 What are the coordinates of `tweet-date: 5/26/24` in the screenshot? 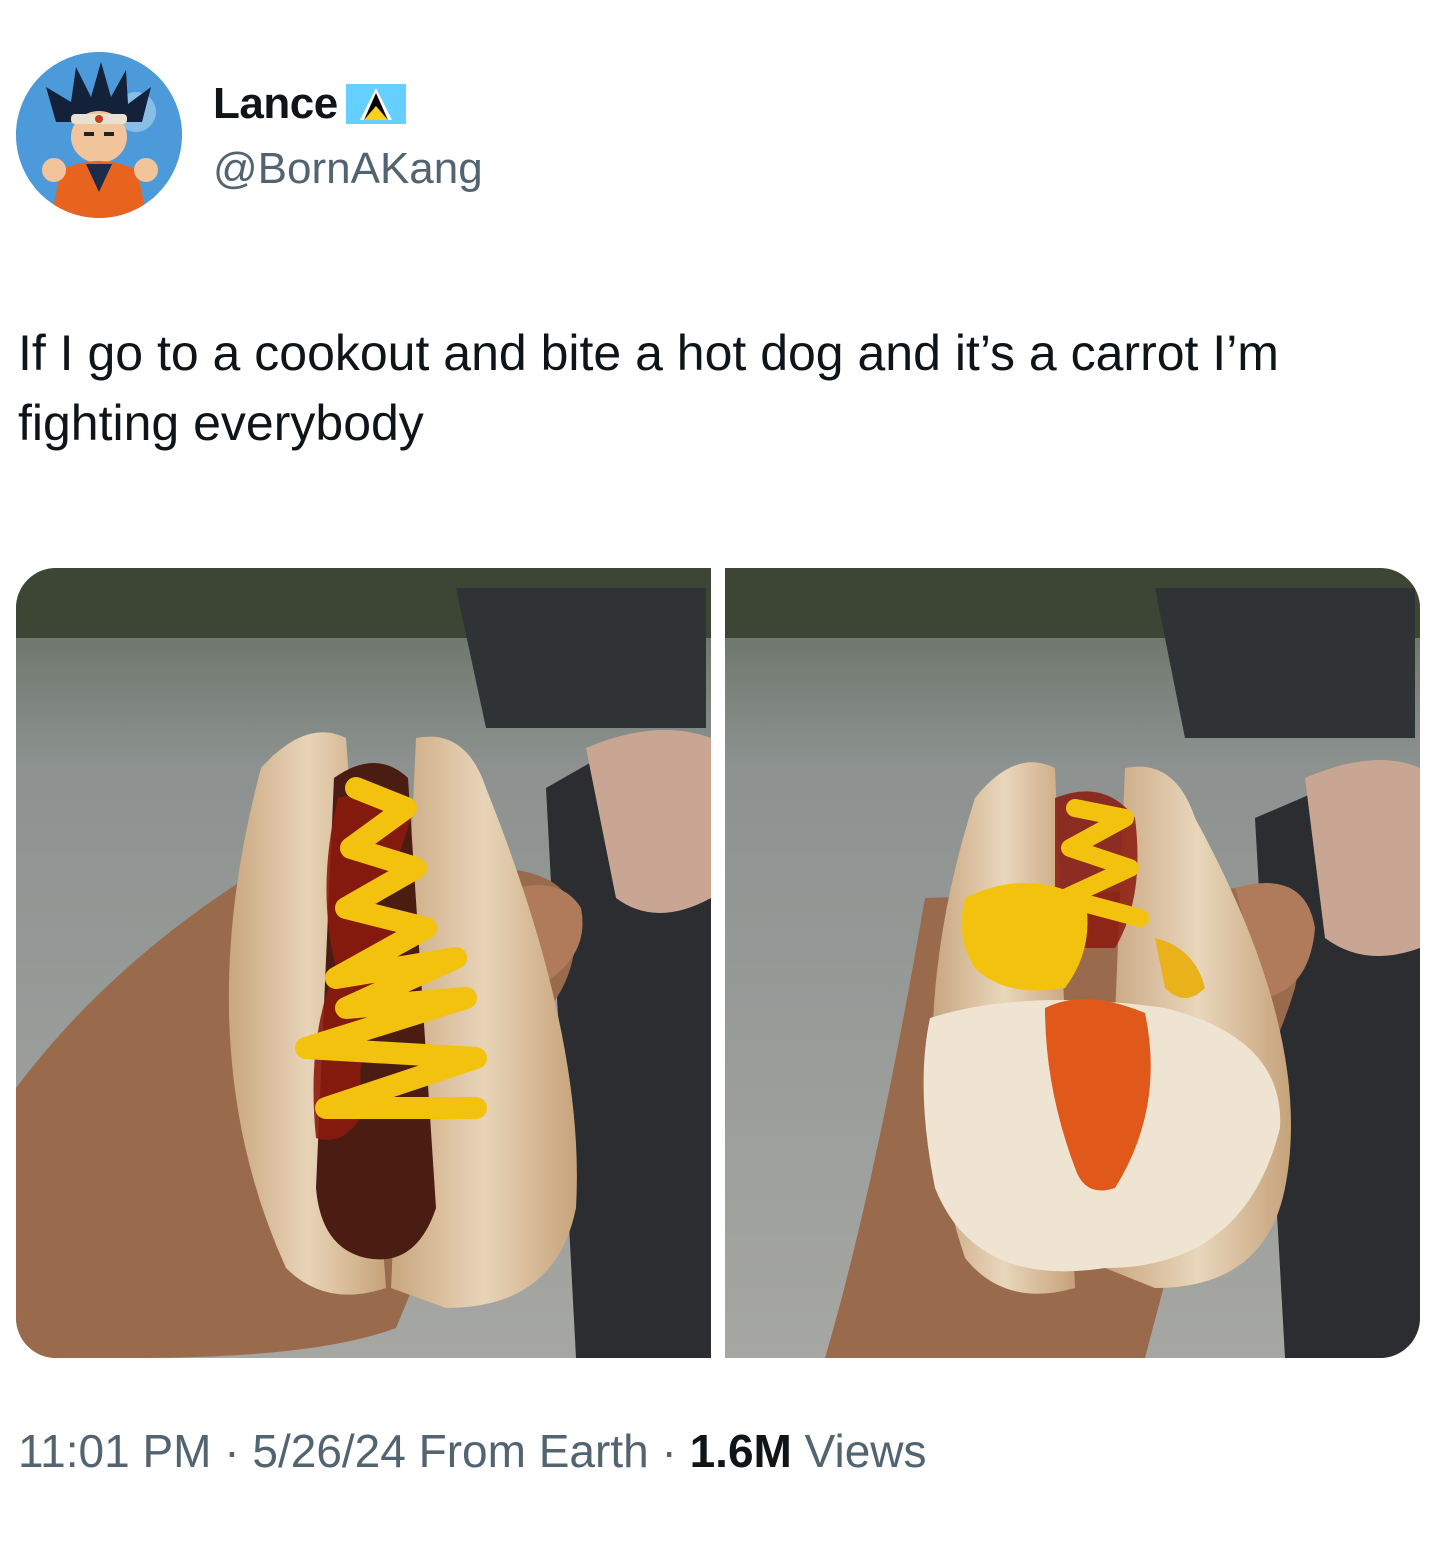 It's located at (328, 1451).